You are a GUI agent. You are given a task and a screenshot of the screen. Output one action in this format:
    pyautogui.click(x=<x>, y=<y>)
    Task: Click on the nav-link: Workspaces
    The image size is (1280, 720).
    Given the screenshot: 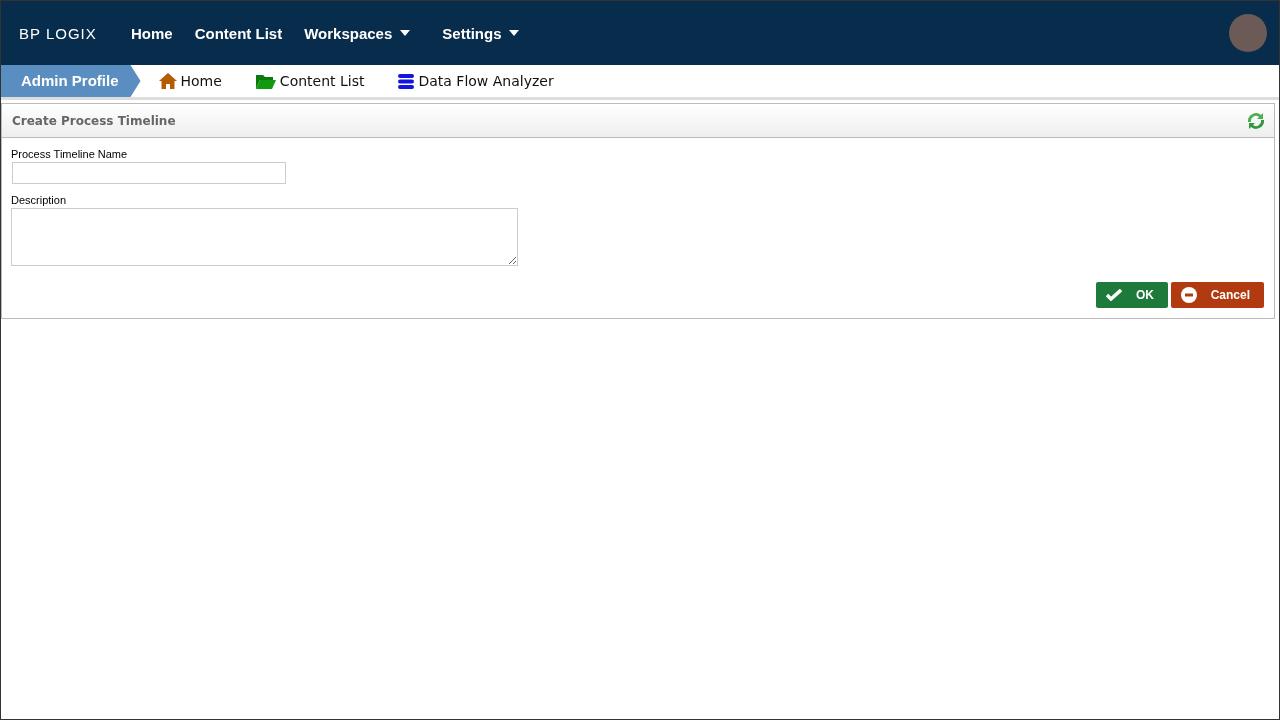 What is the action you would take?
    pyautogui.click(x=357, y=33)
    